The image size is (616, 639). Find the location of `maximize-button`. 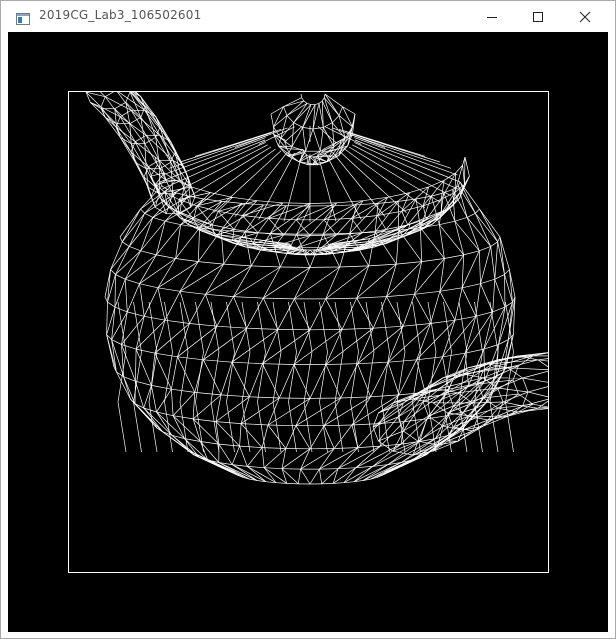

maximize-button is located at coordinates (538, 16).